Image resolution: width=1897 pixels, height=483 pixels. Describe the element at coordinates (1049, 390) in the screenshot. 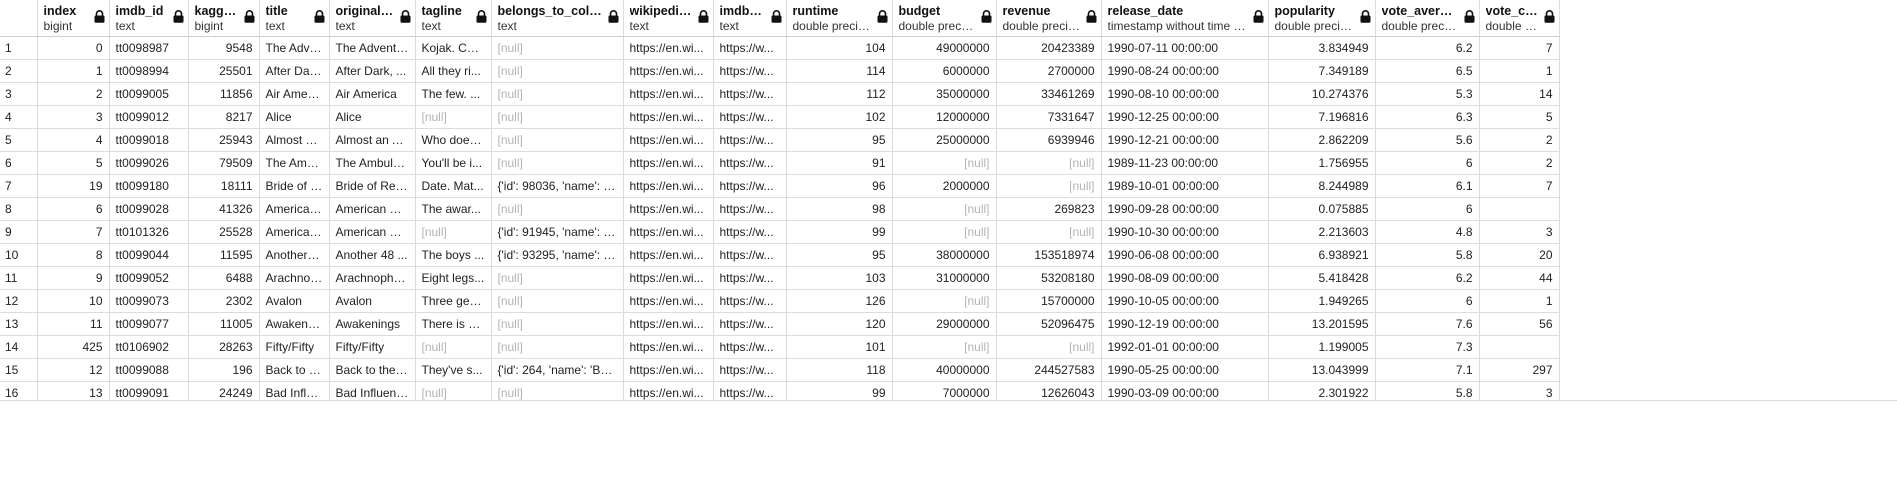

I see `cell-revenue: 12626043` at that location.